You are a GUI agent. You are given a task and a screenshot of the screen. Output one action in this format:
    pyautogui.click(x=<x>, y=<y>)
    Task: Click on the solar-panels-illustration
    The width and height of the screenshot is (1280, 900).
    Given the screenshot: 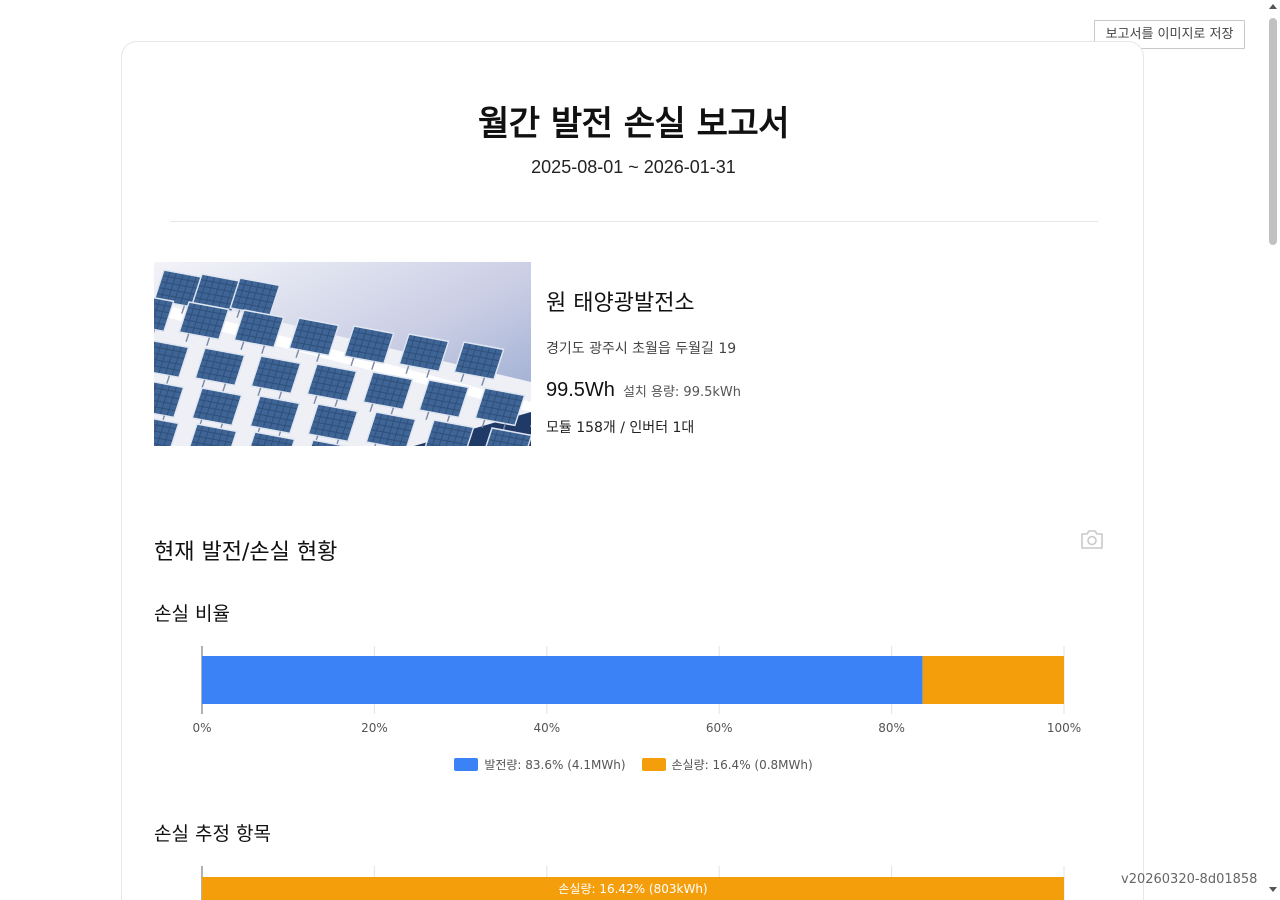 What is the action you would take?
    pyautogui.click(x=342, y=354)
    